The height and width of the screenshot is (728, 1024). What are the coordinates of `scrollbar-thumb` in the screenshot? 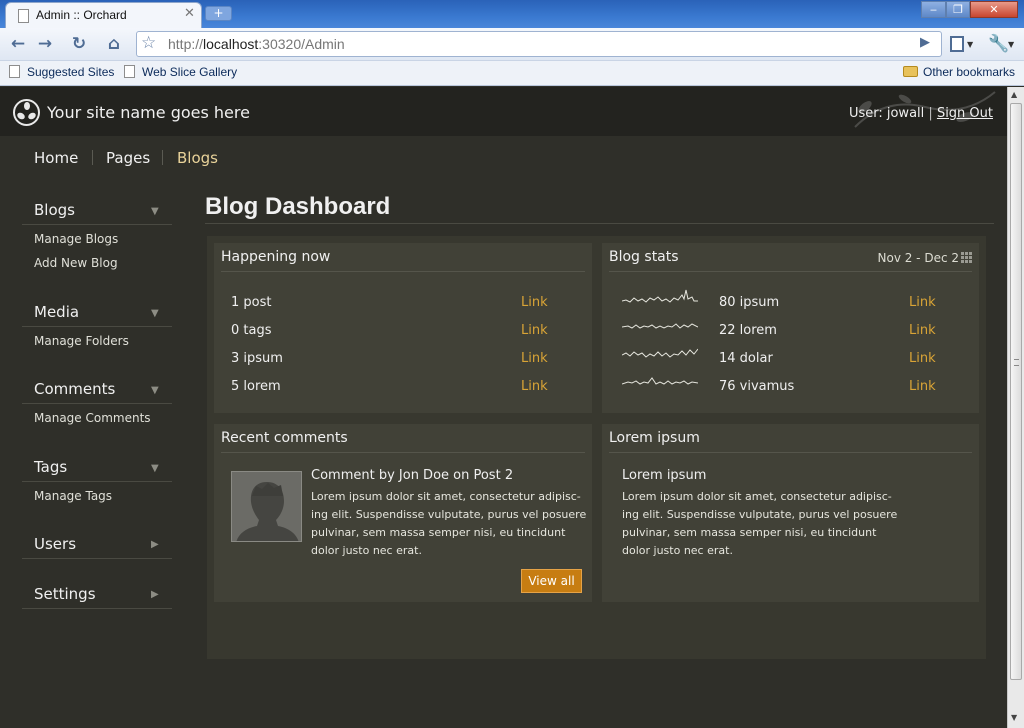 It's located at (1016, 391).